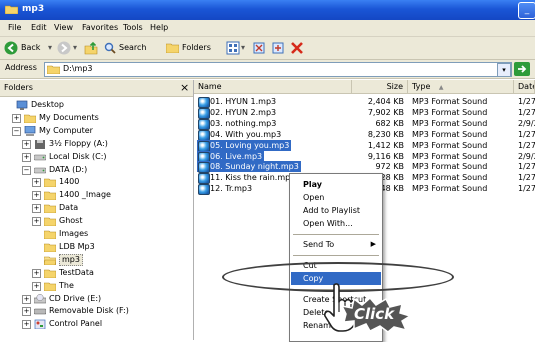 Image resolution: width=535 pixels, height=342 pixels. What do you see at coordinates (240, 135) in the screenshot?
I see `file-name: 04. With you.mp3` at bounding box center [240, 135].